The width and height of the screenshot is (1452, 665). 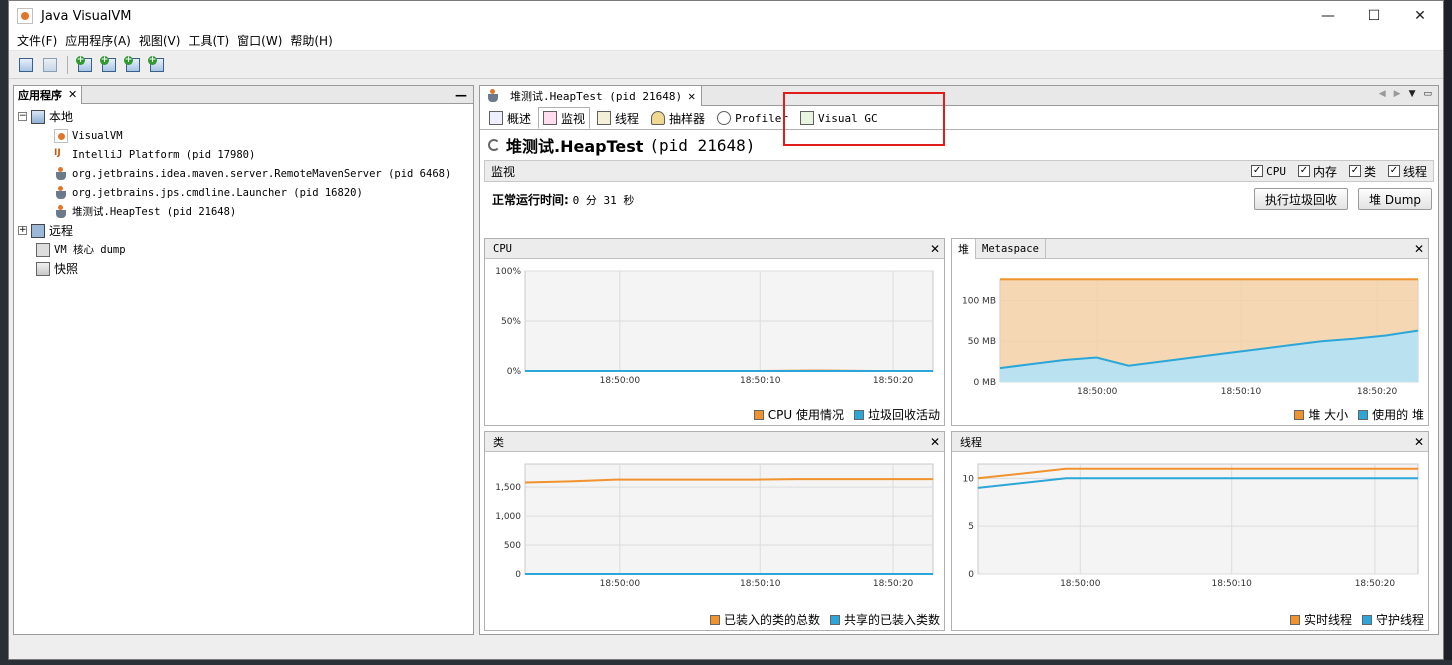 I want to click on menu-help: 帮助(H), so click(x=311, y=40).